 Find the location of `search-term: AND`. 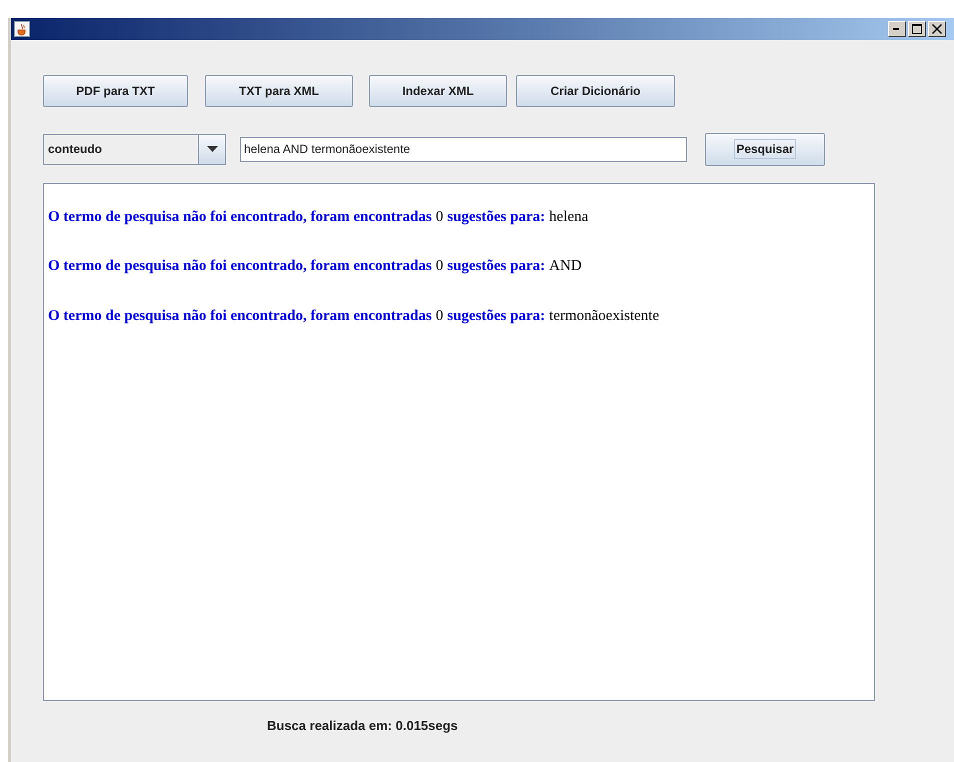

search-term: AND is located at coordinates (565, 266).